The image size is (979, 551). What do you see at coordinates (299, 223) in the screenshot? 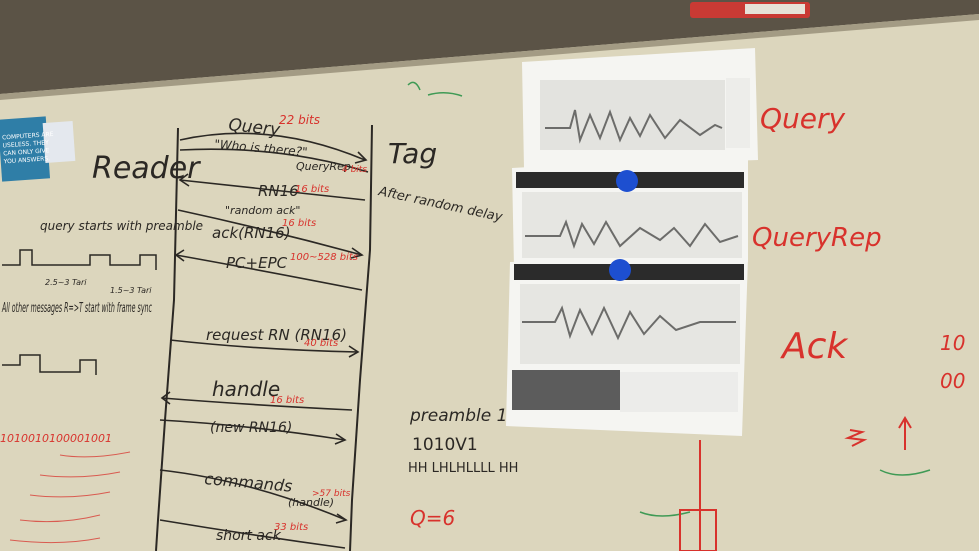
I see `msg-ack-bits: 16 bits` at bounding box center [299, 223].